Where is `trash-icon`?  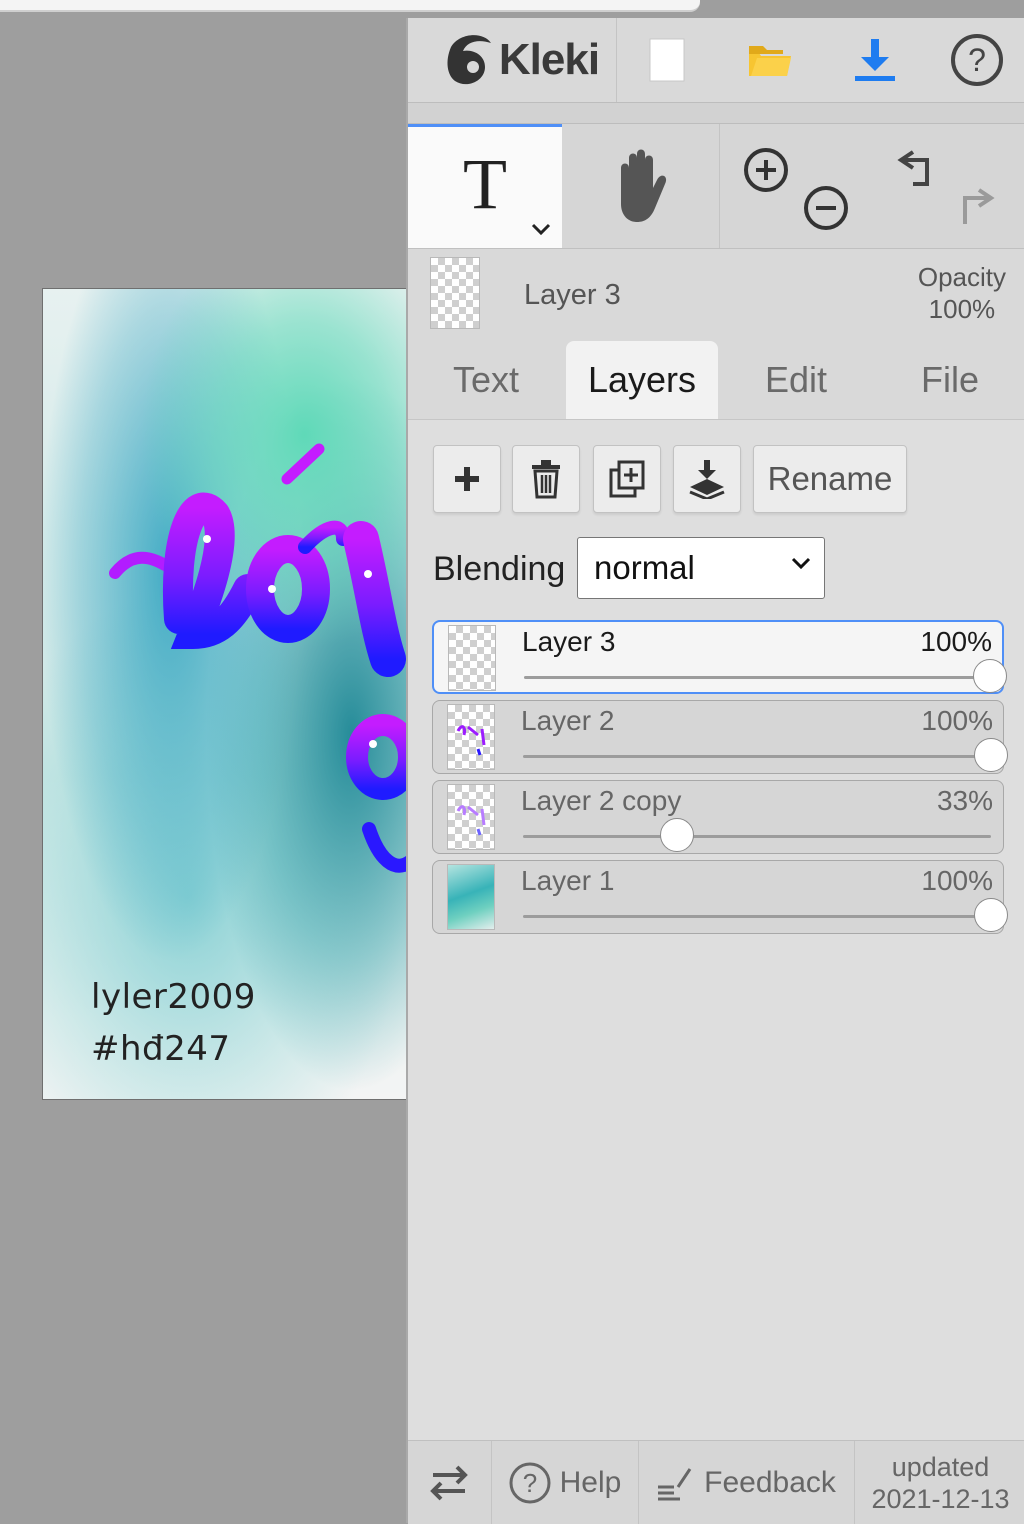
trash-icon is located at coordinates (546, 479).